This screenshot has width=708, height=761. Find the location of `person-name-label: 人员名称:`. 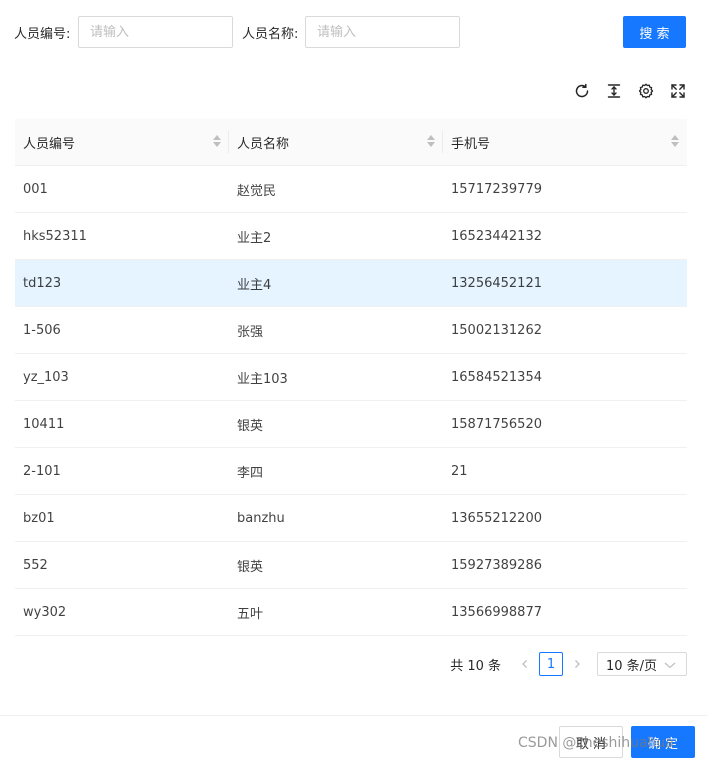

person-name-label: 人员名称: is located at coordinates (270, 34).